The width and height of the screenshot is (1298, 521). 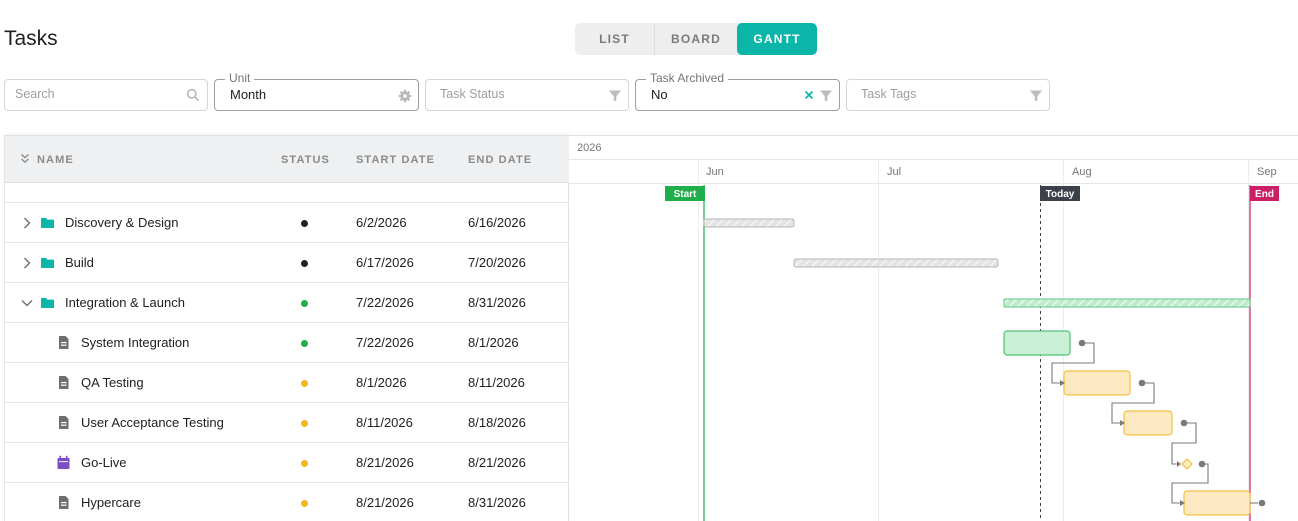 What do you see at coordinates (385, 262) in the screenshot?
I see `task-start-date: 6/17/2026` at bounding box center [385, 262].